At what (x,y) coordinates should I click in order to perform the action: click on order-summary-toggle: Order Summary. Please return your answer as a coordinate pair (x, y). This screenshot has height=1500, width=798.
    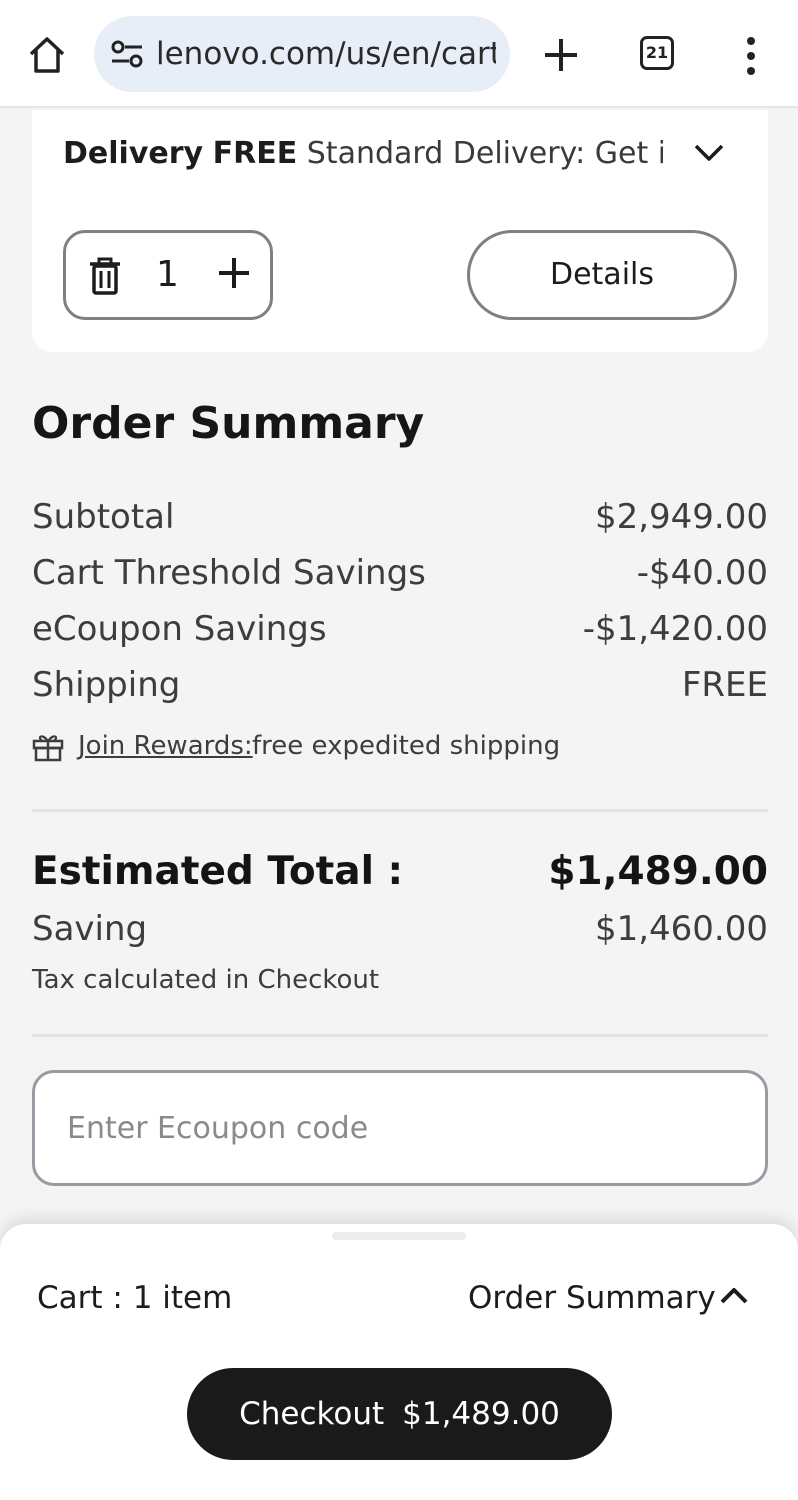
    Looking at the image, I should click on (592, 1298).